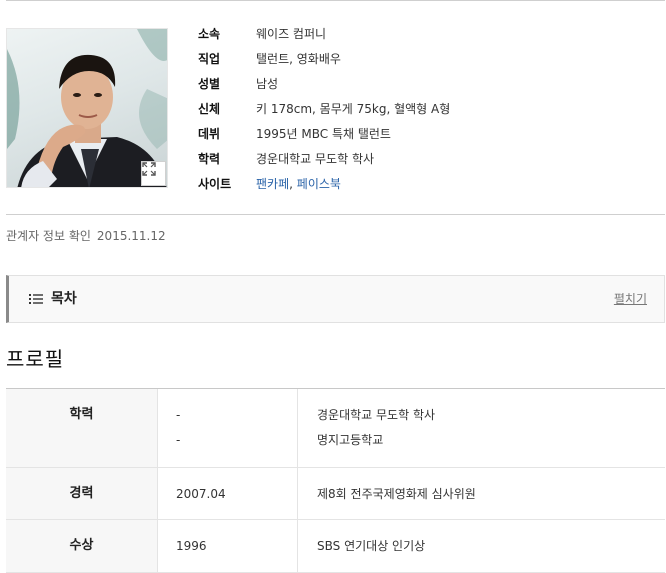 The image size is (666, 573). What do you see at coordinates (481, 493) in the screenshot?
I see `detail-cell: 제8회 전주국제영화제 심사위원` at bounding box center [481, 493].